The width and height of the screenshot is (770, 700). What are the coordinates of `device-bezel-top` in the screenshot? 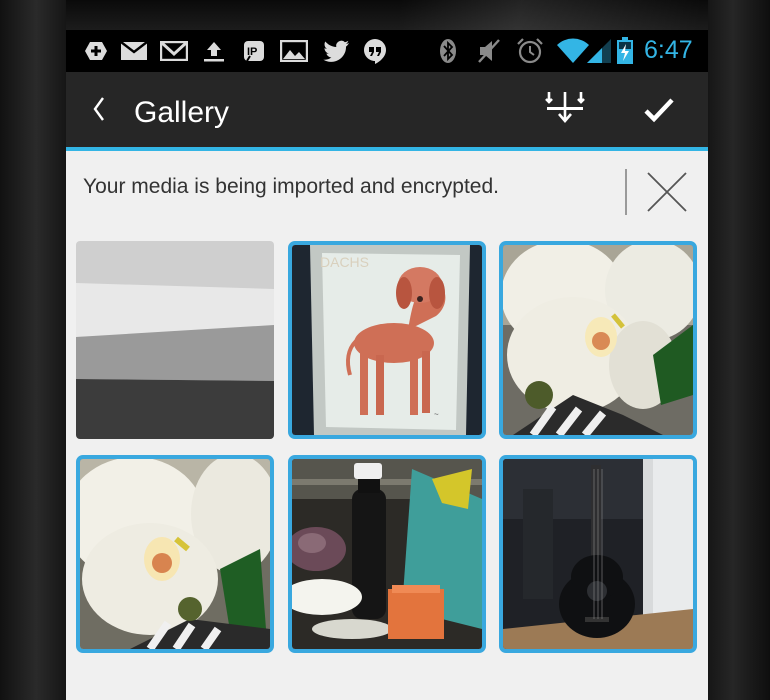 It's located at (385, 15).